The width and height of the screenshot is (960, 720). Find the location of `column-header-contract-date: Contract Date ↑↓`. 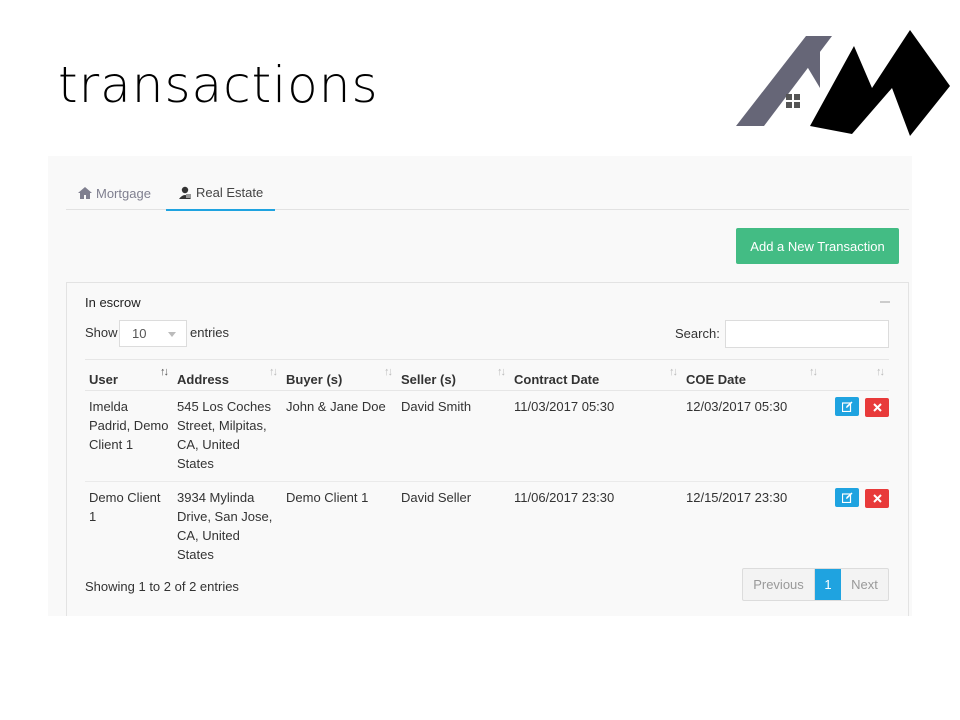

column-header-contract-date: Contract Date ↑↓ is located at coordinates (596, 375).